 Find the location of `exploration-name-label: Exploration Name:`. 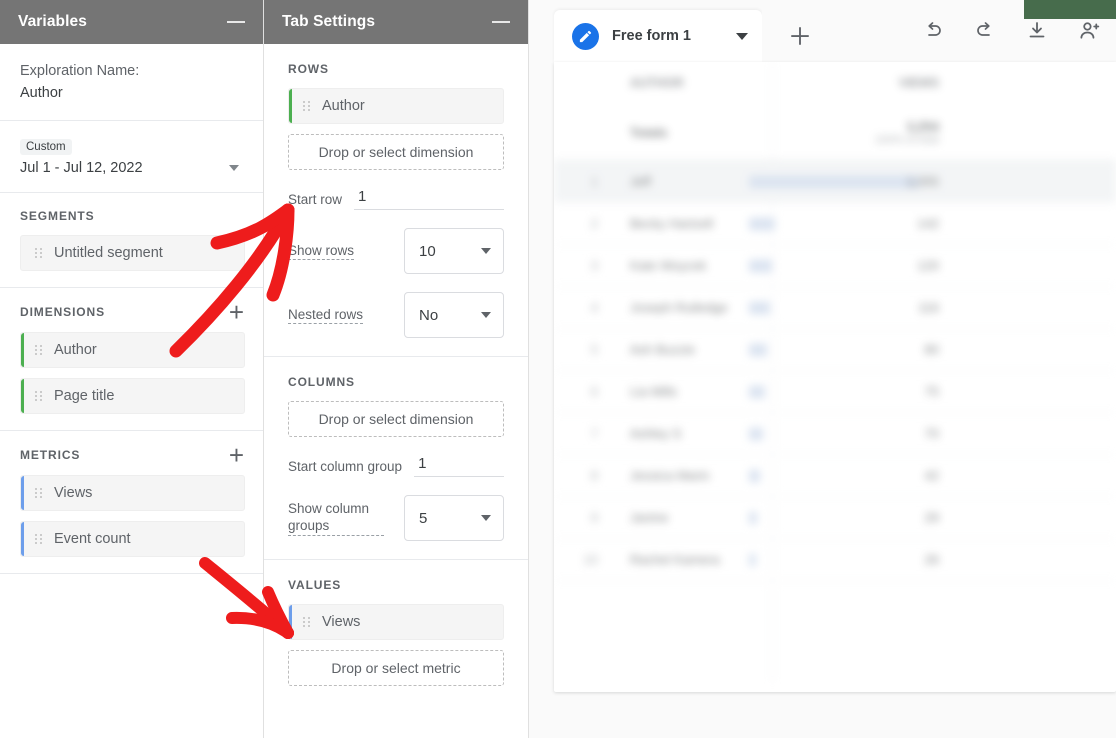

exploration-name-label: Exploration Name: is located at coordinates (80, 71).